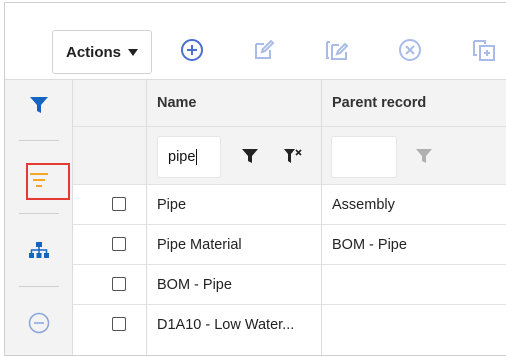 This screenshot has height=358, width=506. I want to click on name-filter-value: pipe, so click(182, 157).